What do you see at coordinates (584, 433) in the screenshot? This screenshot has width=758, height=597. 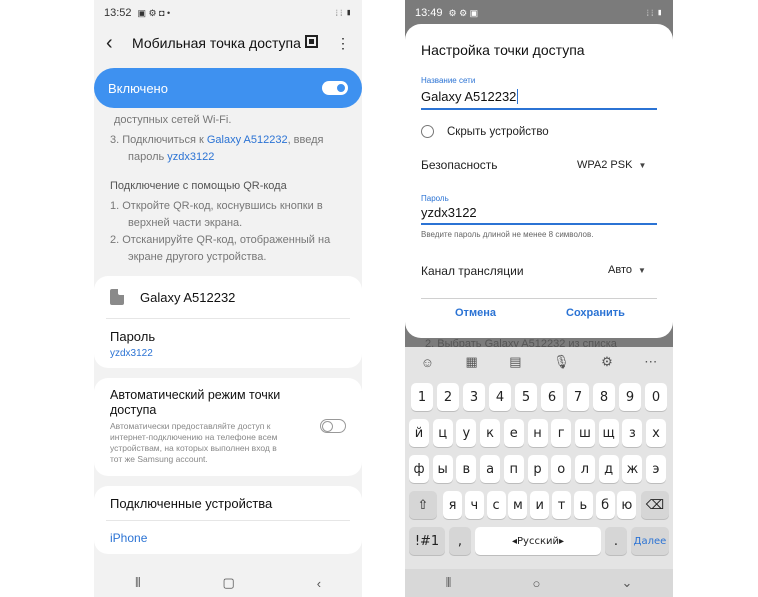 I see `key-ш: ш` at bounding box center [584, 433].